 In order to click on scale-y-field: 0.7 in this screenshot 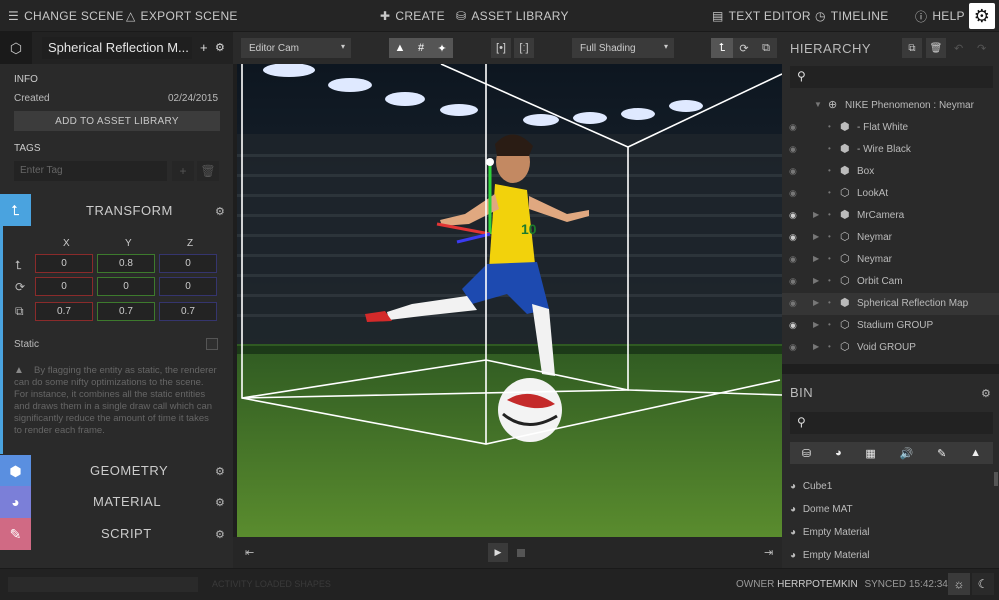, I will do `click(126, 311)`.